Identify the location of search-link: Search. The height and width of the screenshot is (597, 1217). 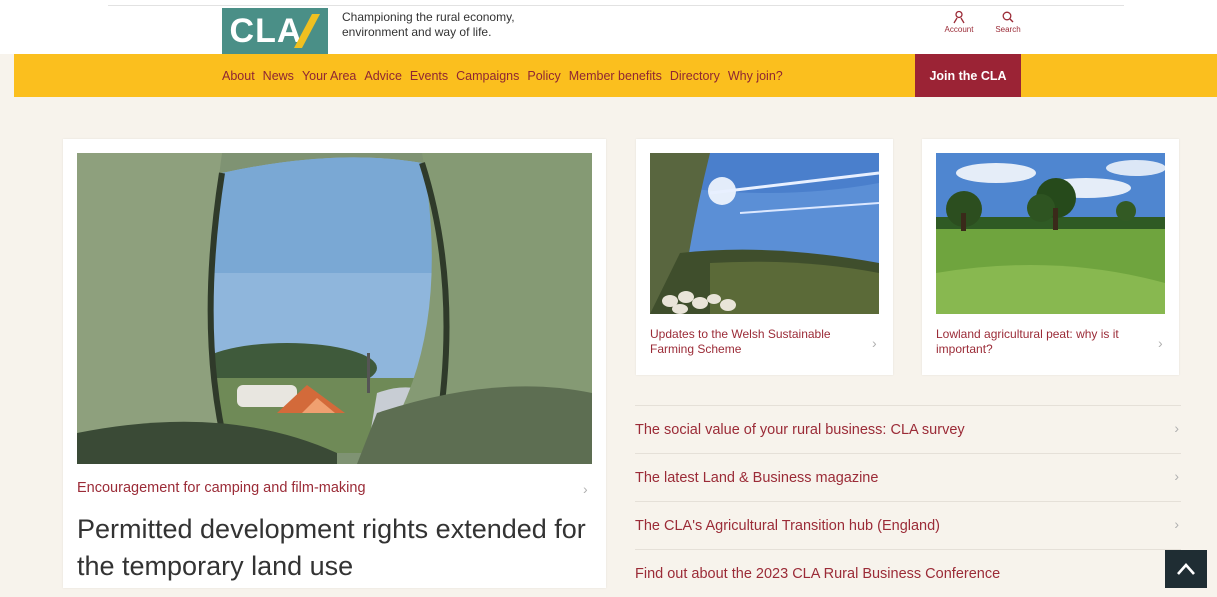
(1008, 22).